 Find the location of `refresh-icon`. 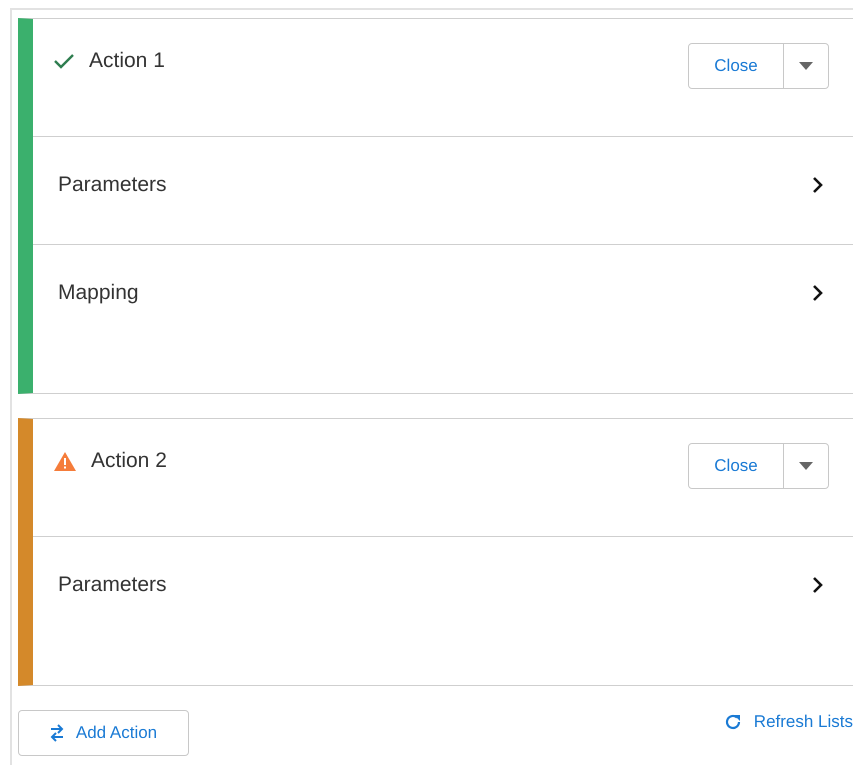

refresh-icon is located at coordinates (733, 722).